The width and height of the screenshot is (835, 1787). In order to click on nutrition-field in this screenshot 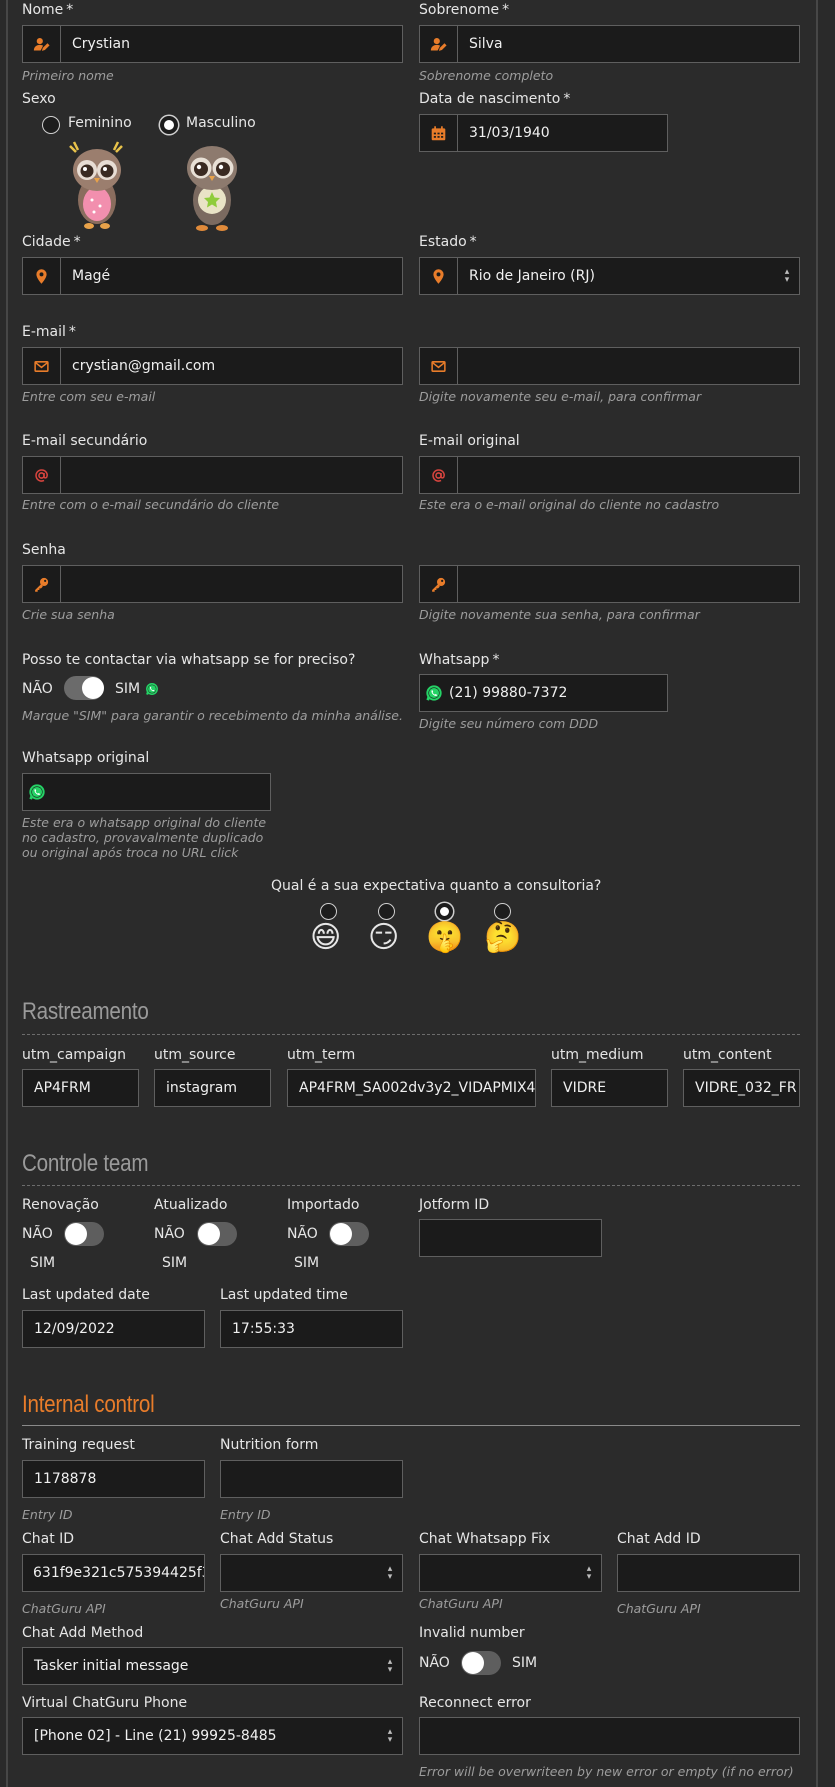, I will do `click(311, 1479)`.